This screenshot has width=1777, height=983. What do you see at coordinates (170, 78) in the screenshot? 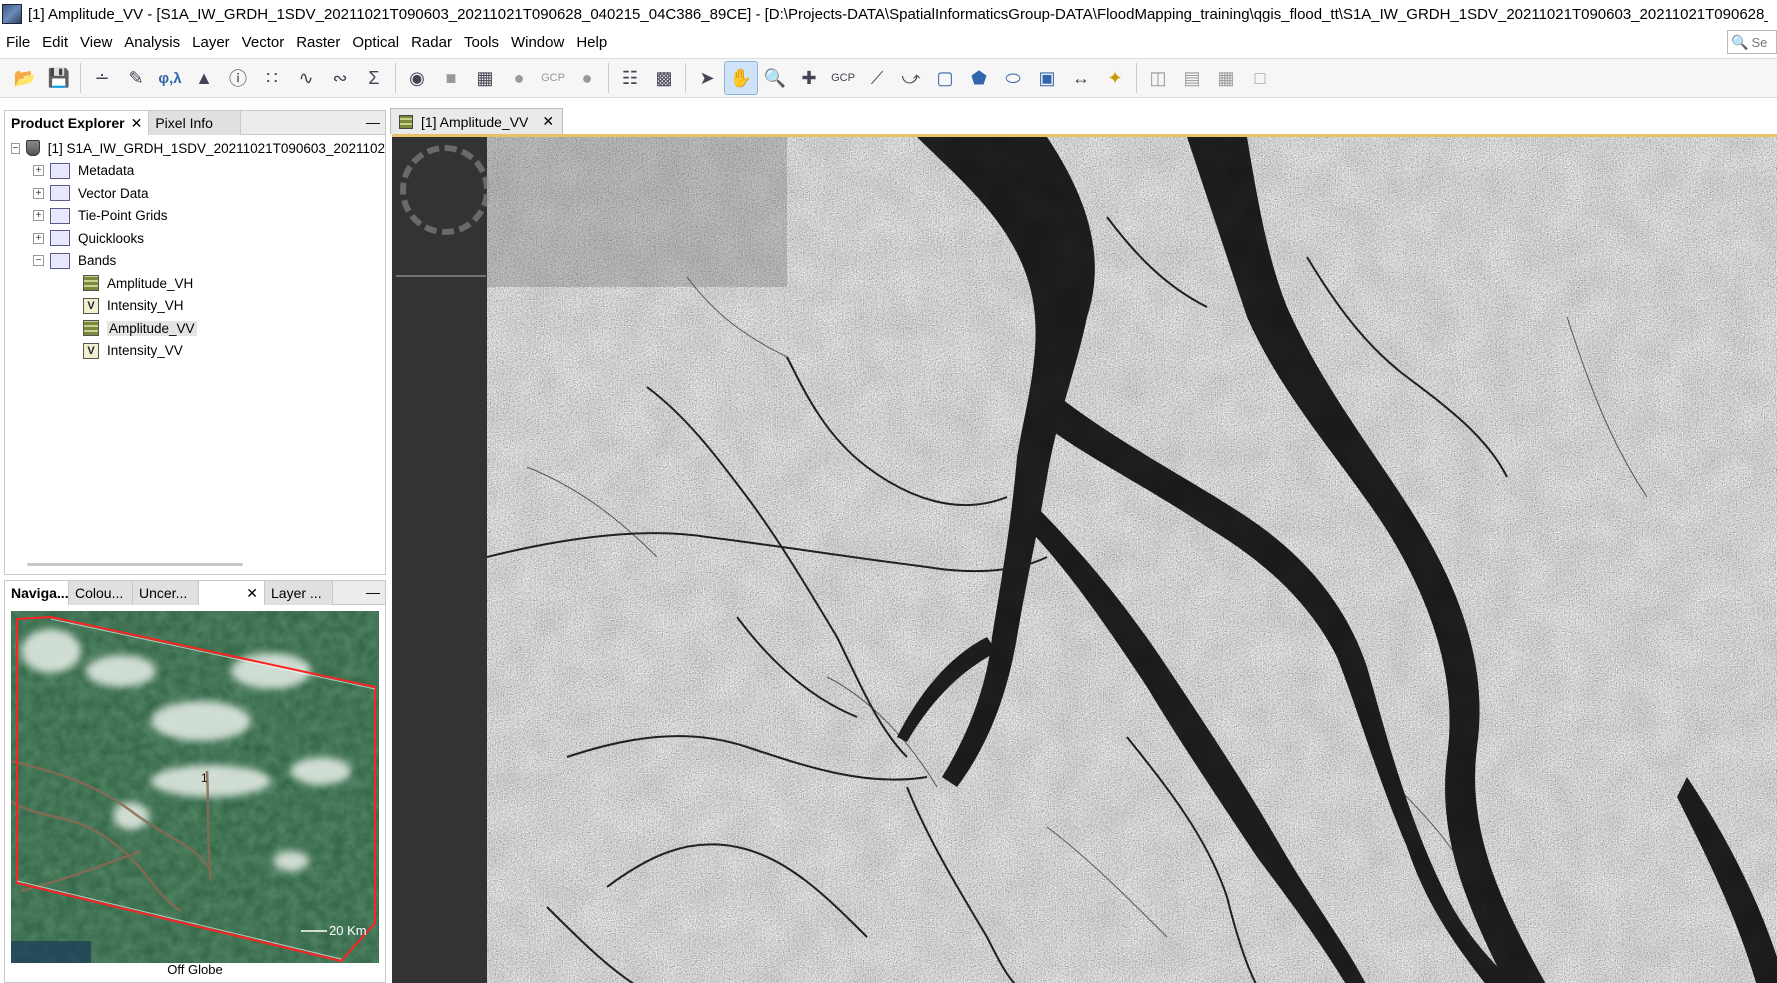
I see `phi-lambda-icon: φ,λ` at bounding box center [170, 78].